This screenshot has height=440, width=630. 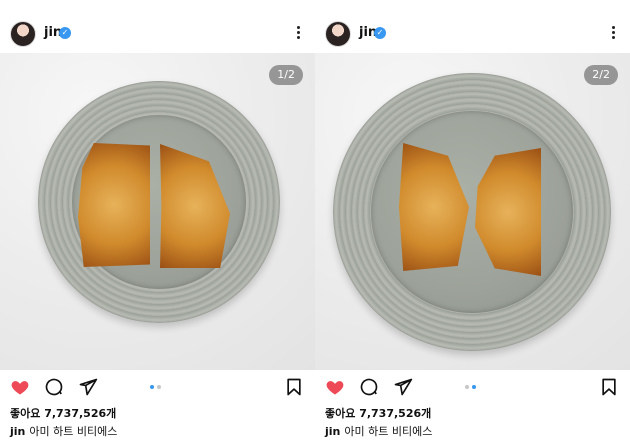 What do you see at coordinates (286, 75) in the screenshot?
I see `slide-counter: 1/2` at bounding box center [286, 75].